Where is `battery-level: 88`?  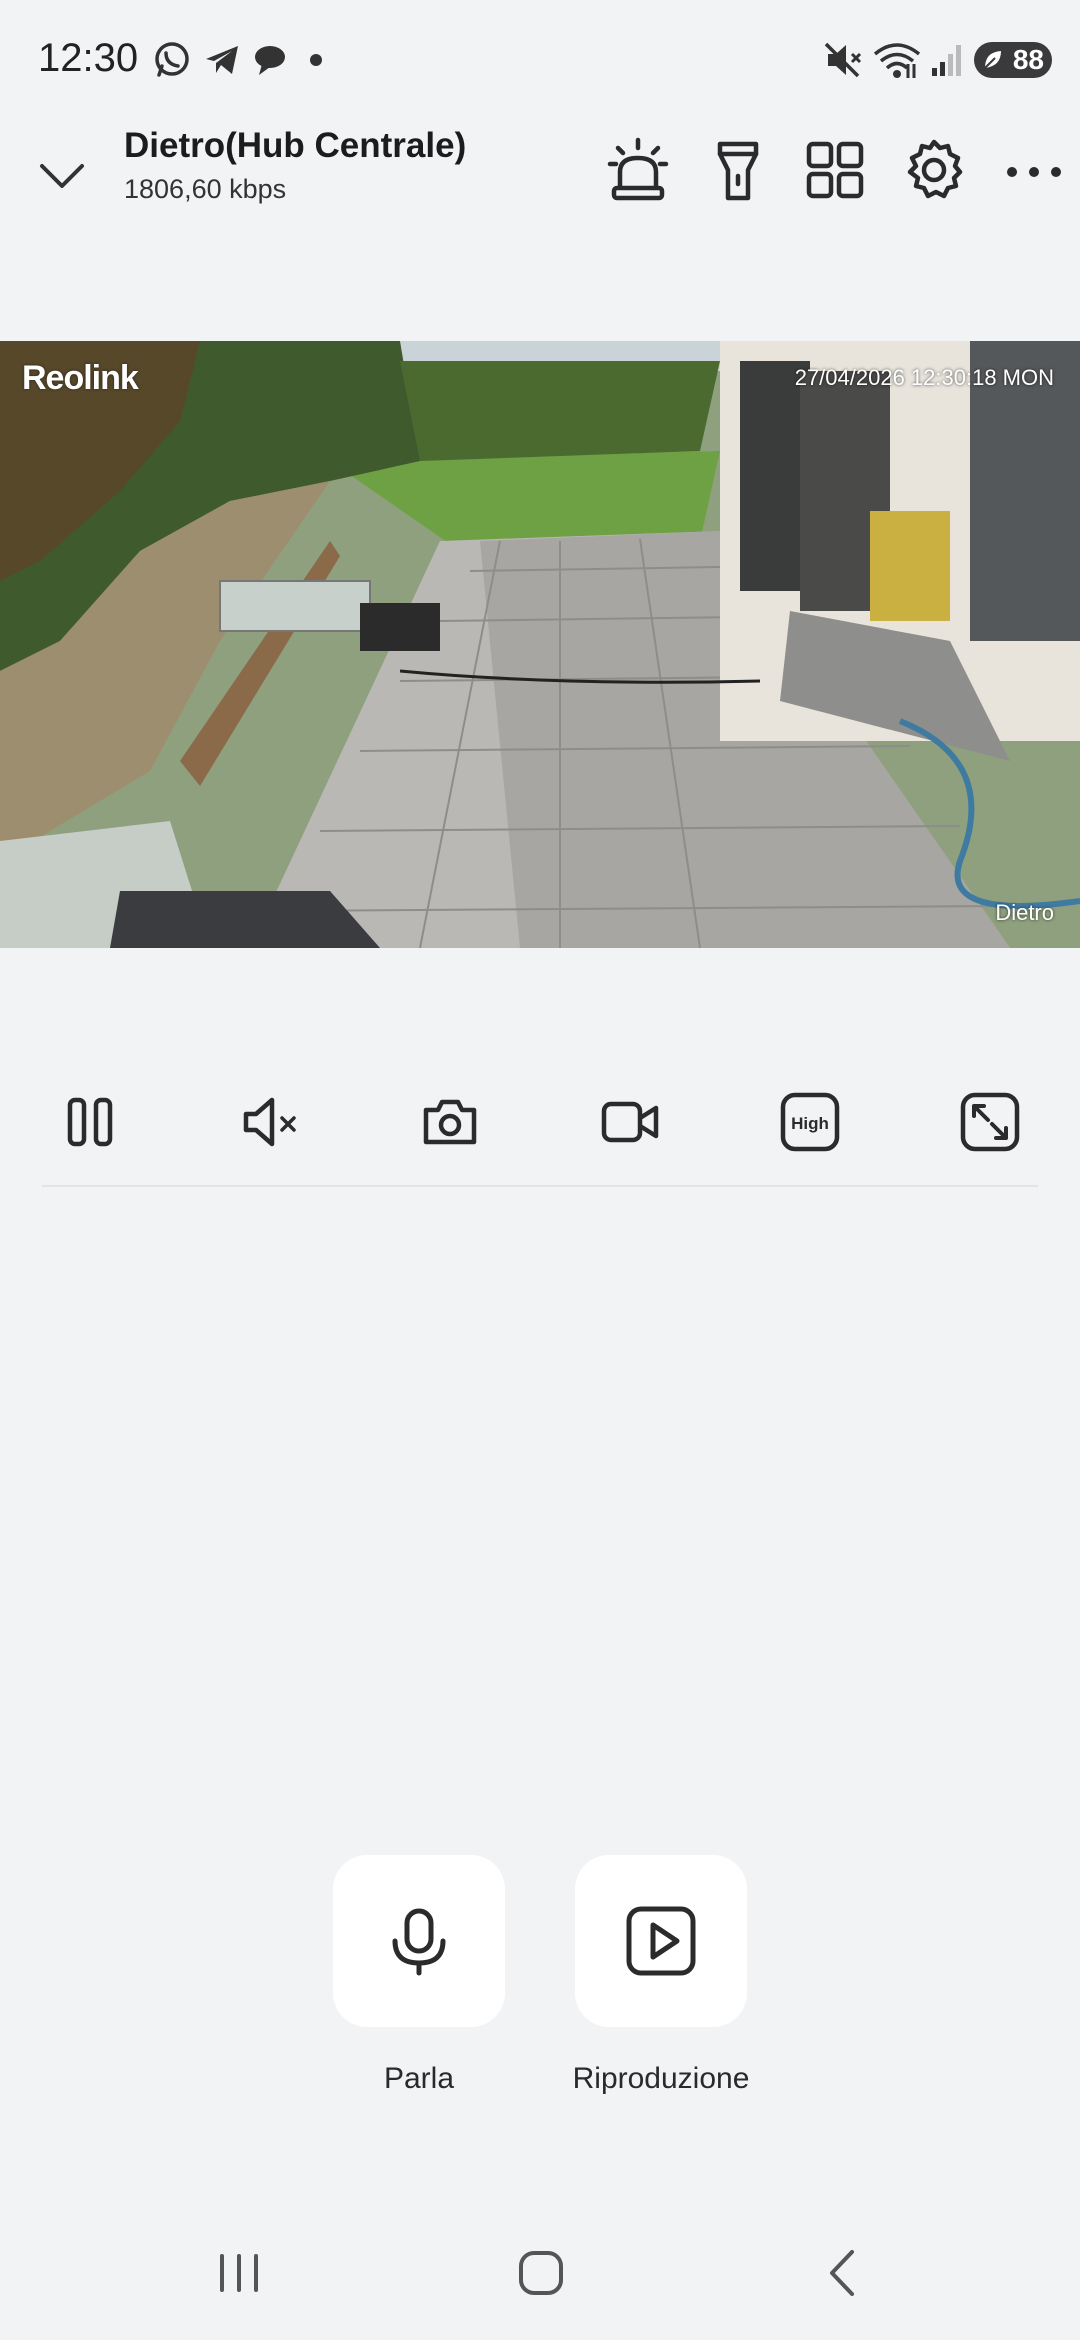
battery-level: 88 is located at coordinates (1028, 59).